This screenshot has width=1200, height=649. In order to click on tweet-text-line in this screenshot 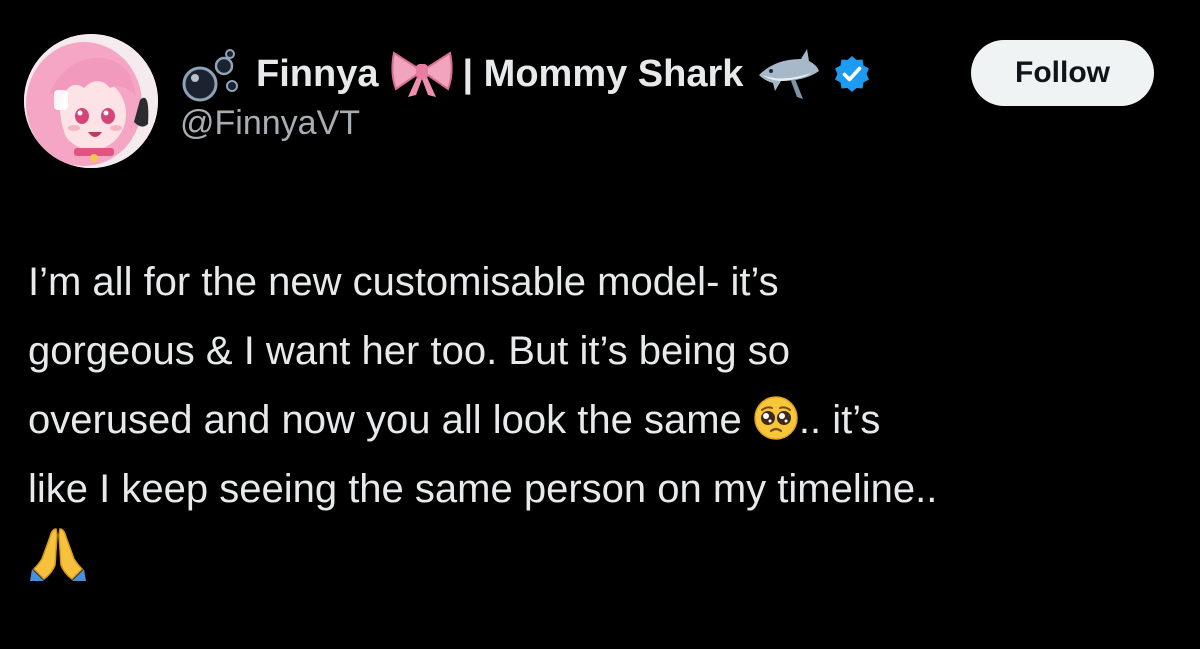, I will do `click(608, 558)`.